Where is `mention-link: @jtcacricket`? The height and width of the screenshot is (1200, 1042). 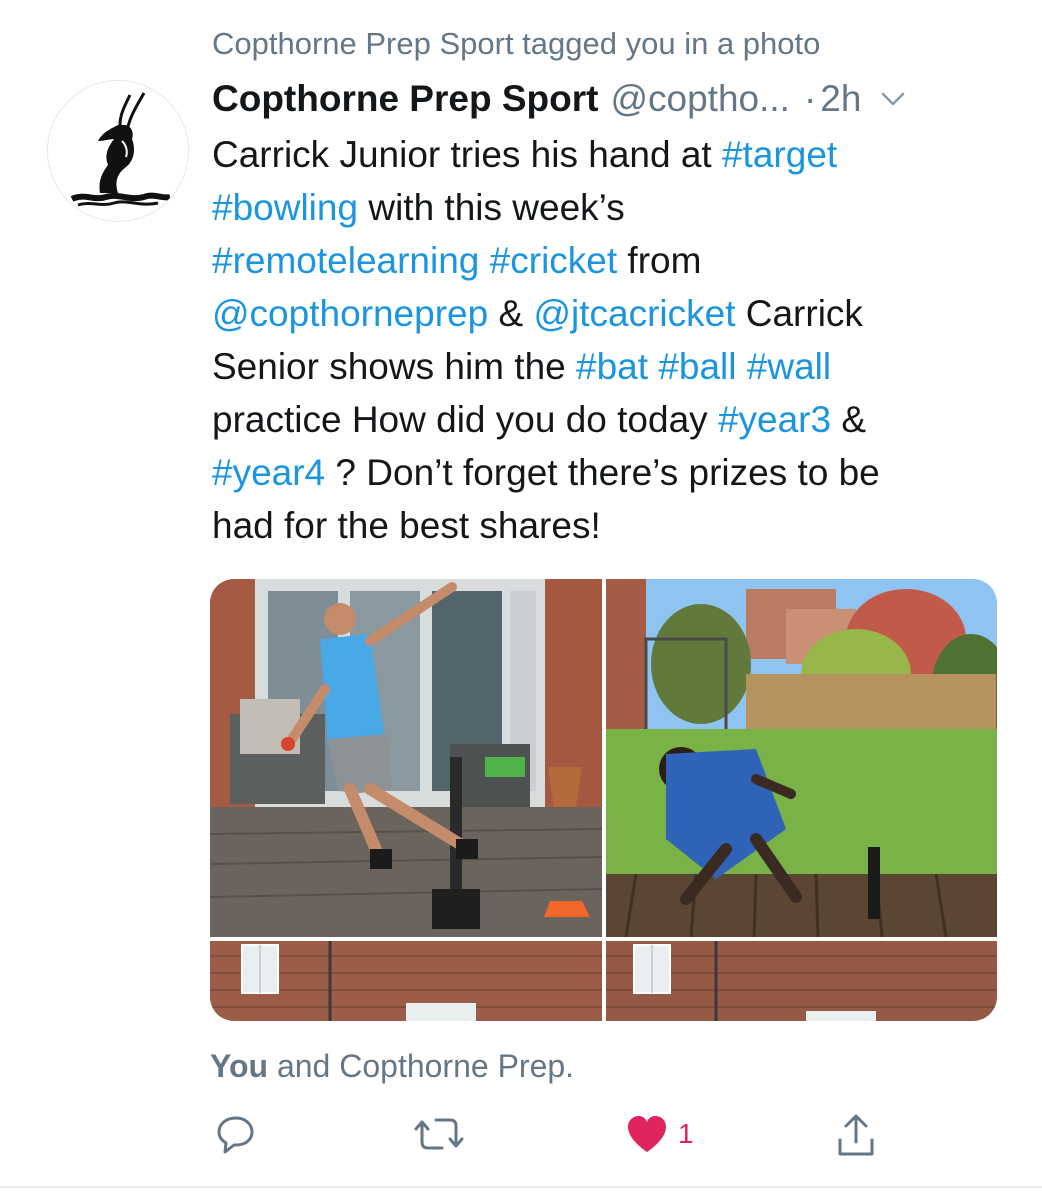 mention-link: @jtcacricket is located at coordinates (634, 313).